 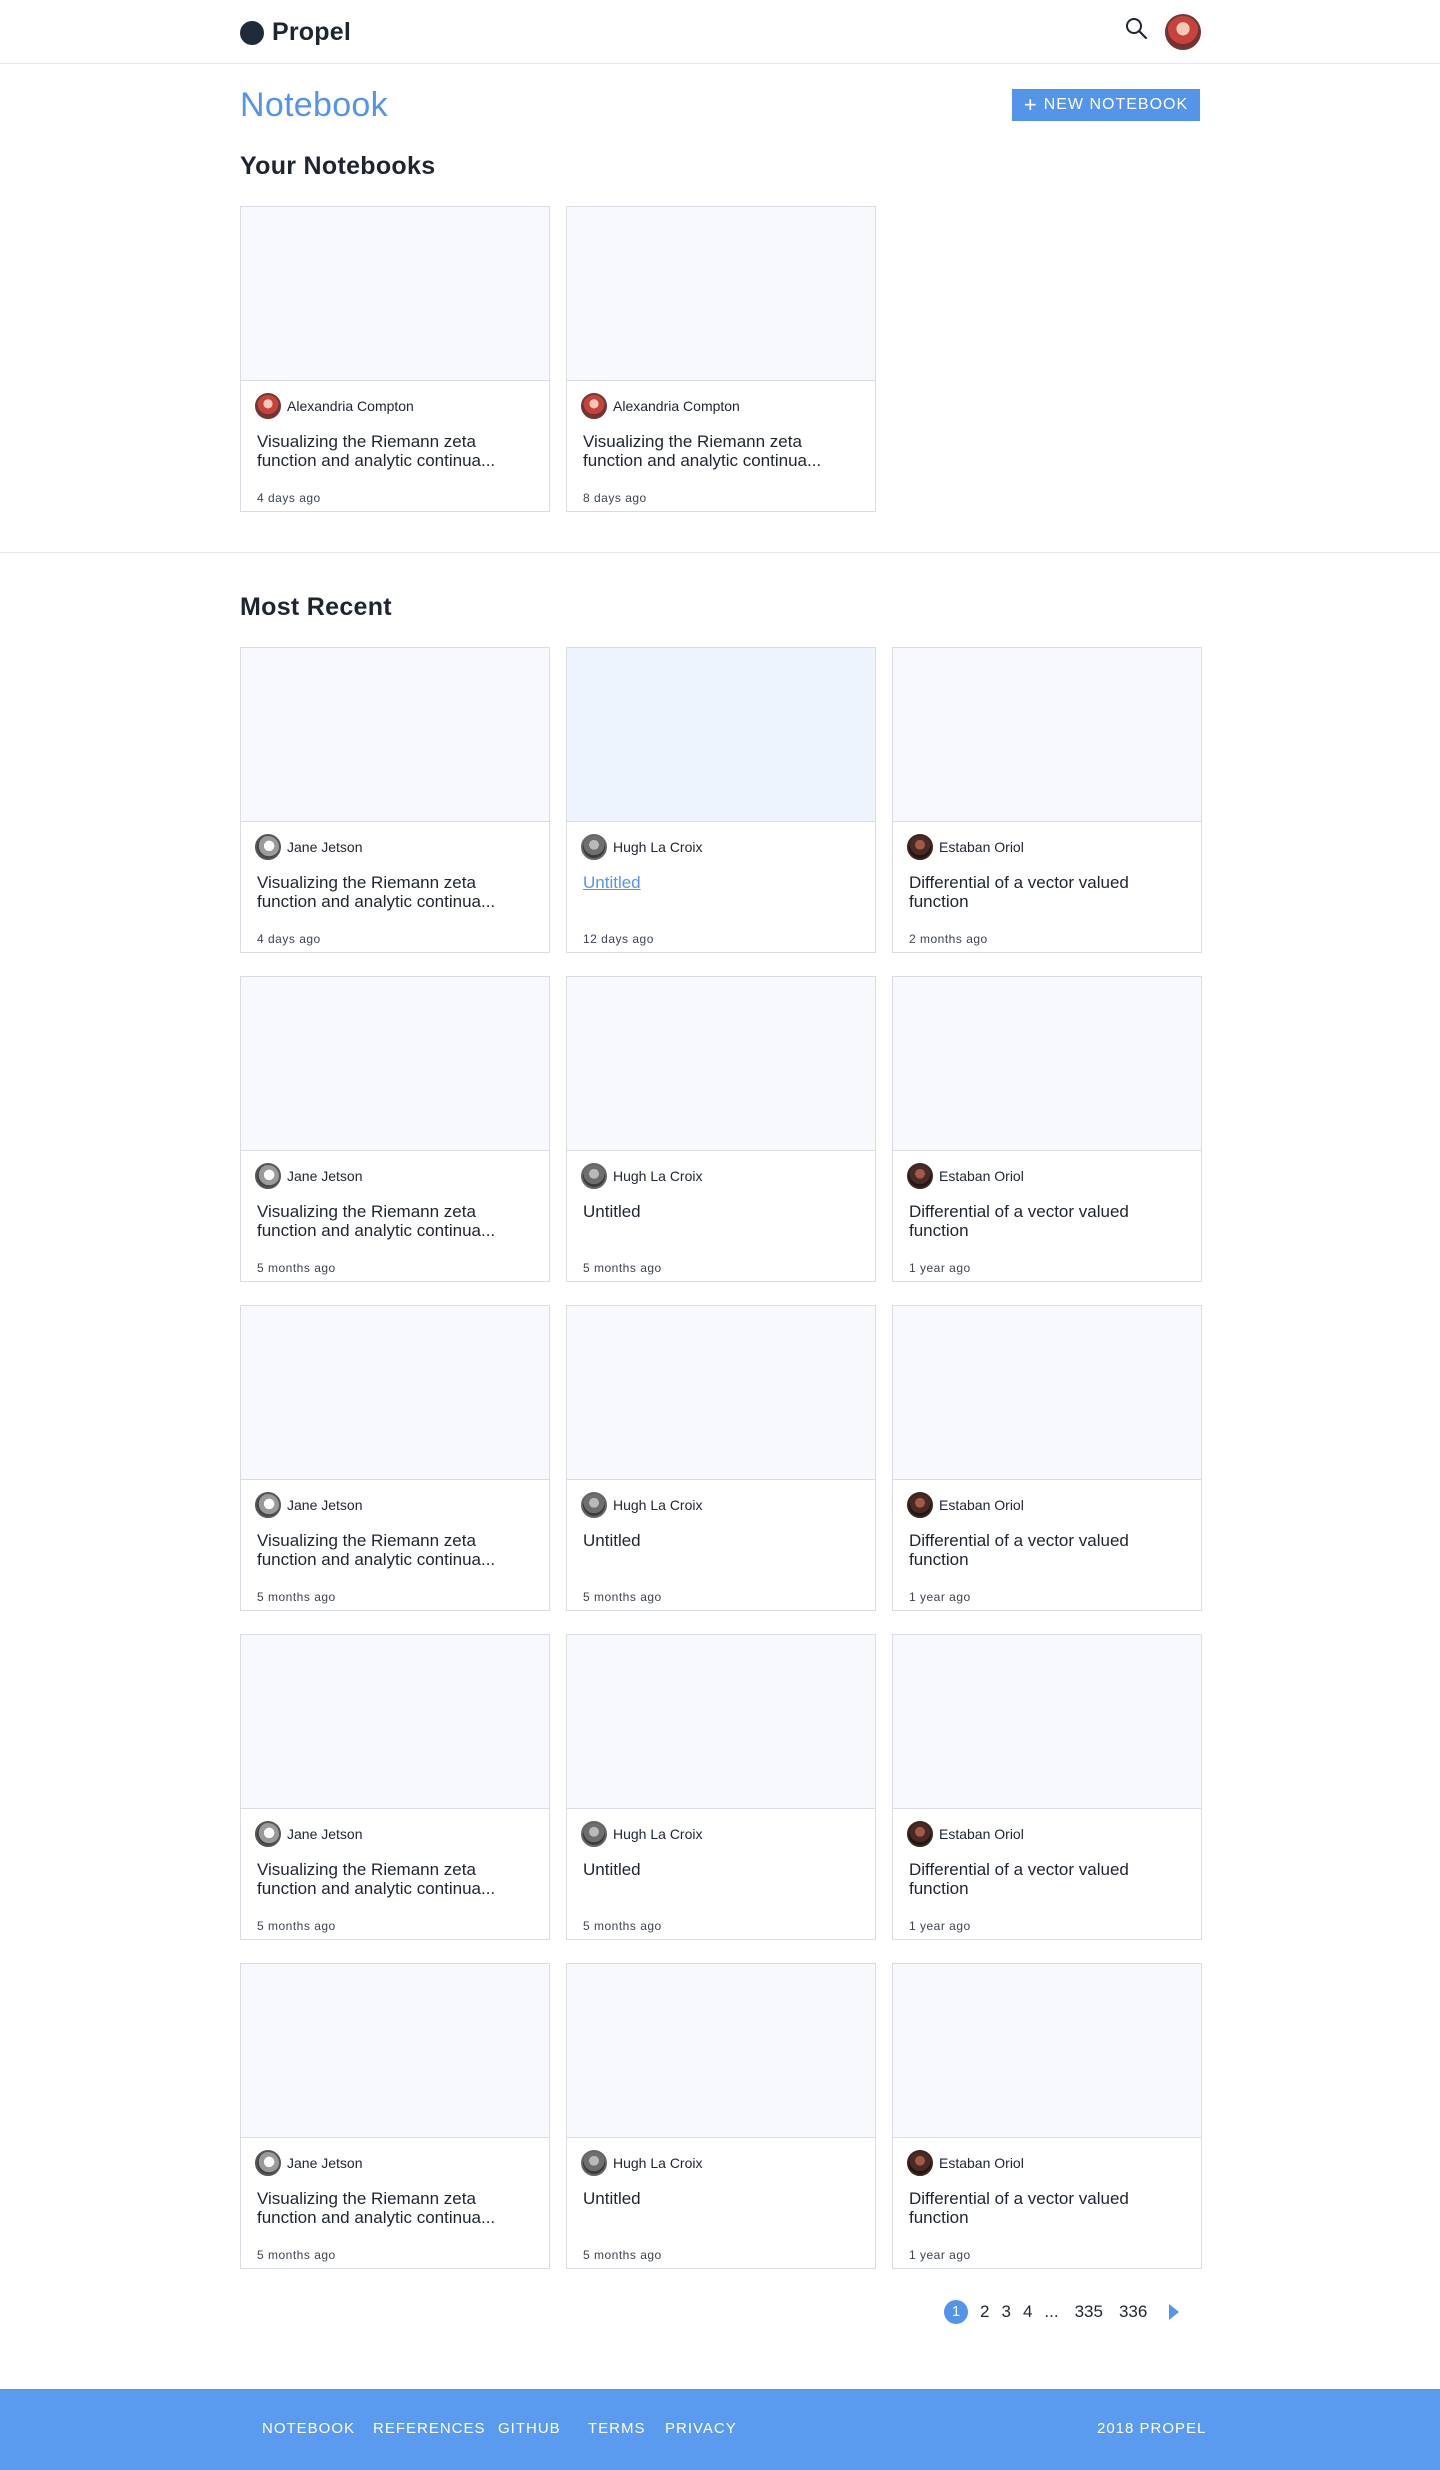 What do you see at coordinates (618, 939) in the screenshot?
I see `notebook-timestamp: 12 days ago` at bounding box center [618, 939].